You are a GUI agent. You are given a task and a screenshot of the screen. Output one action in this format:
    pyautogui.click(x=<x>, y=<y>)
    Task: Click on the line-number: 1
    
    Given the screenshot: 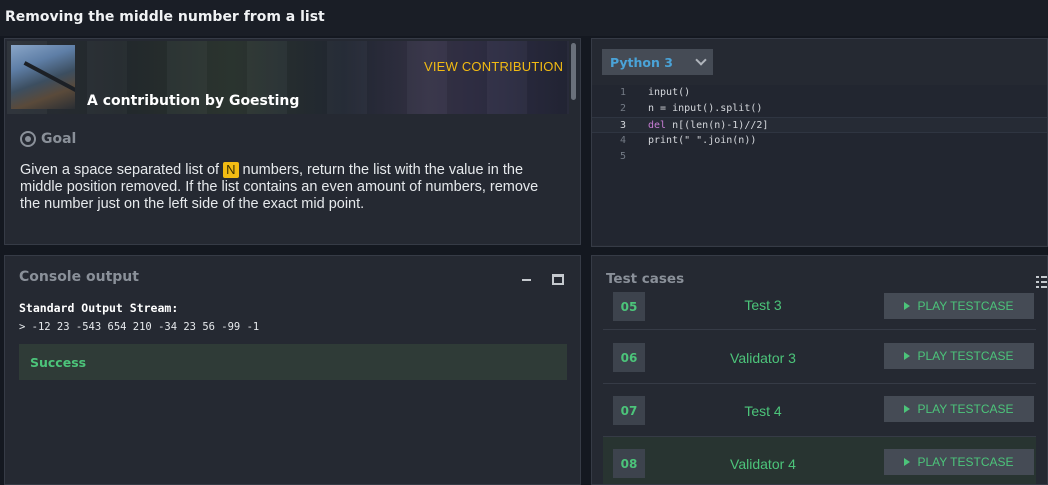 What is the action you would take?
    pyautogui.click(x=622, y=92)
    